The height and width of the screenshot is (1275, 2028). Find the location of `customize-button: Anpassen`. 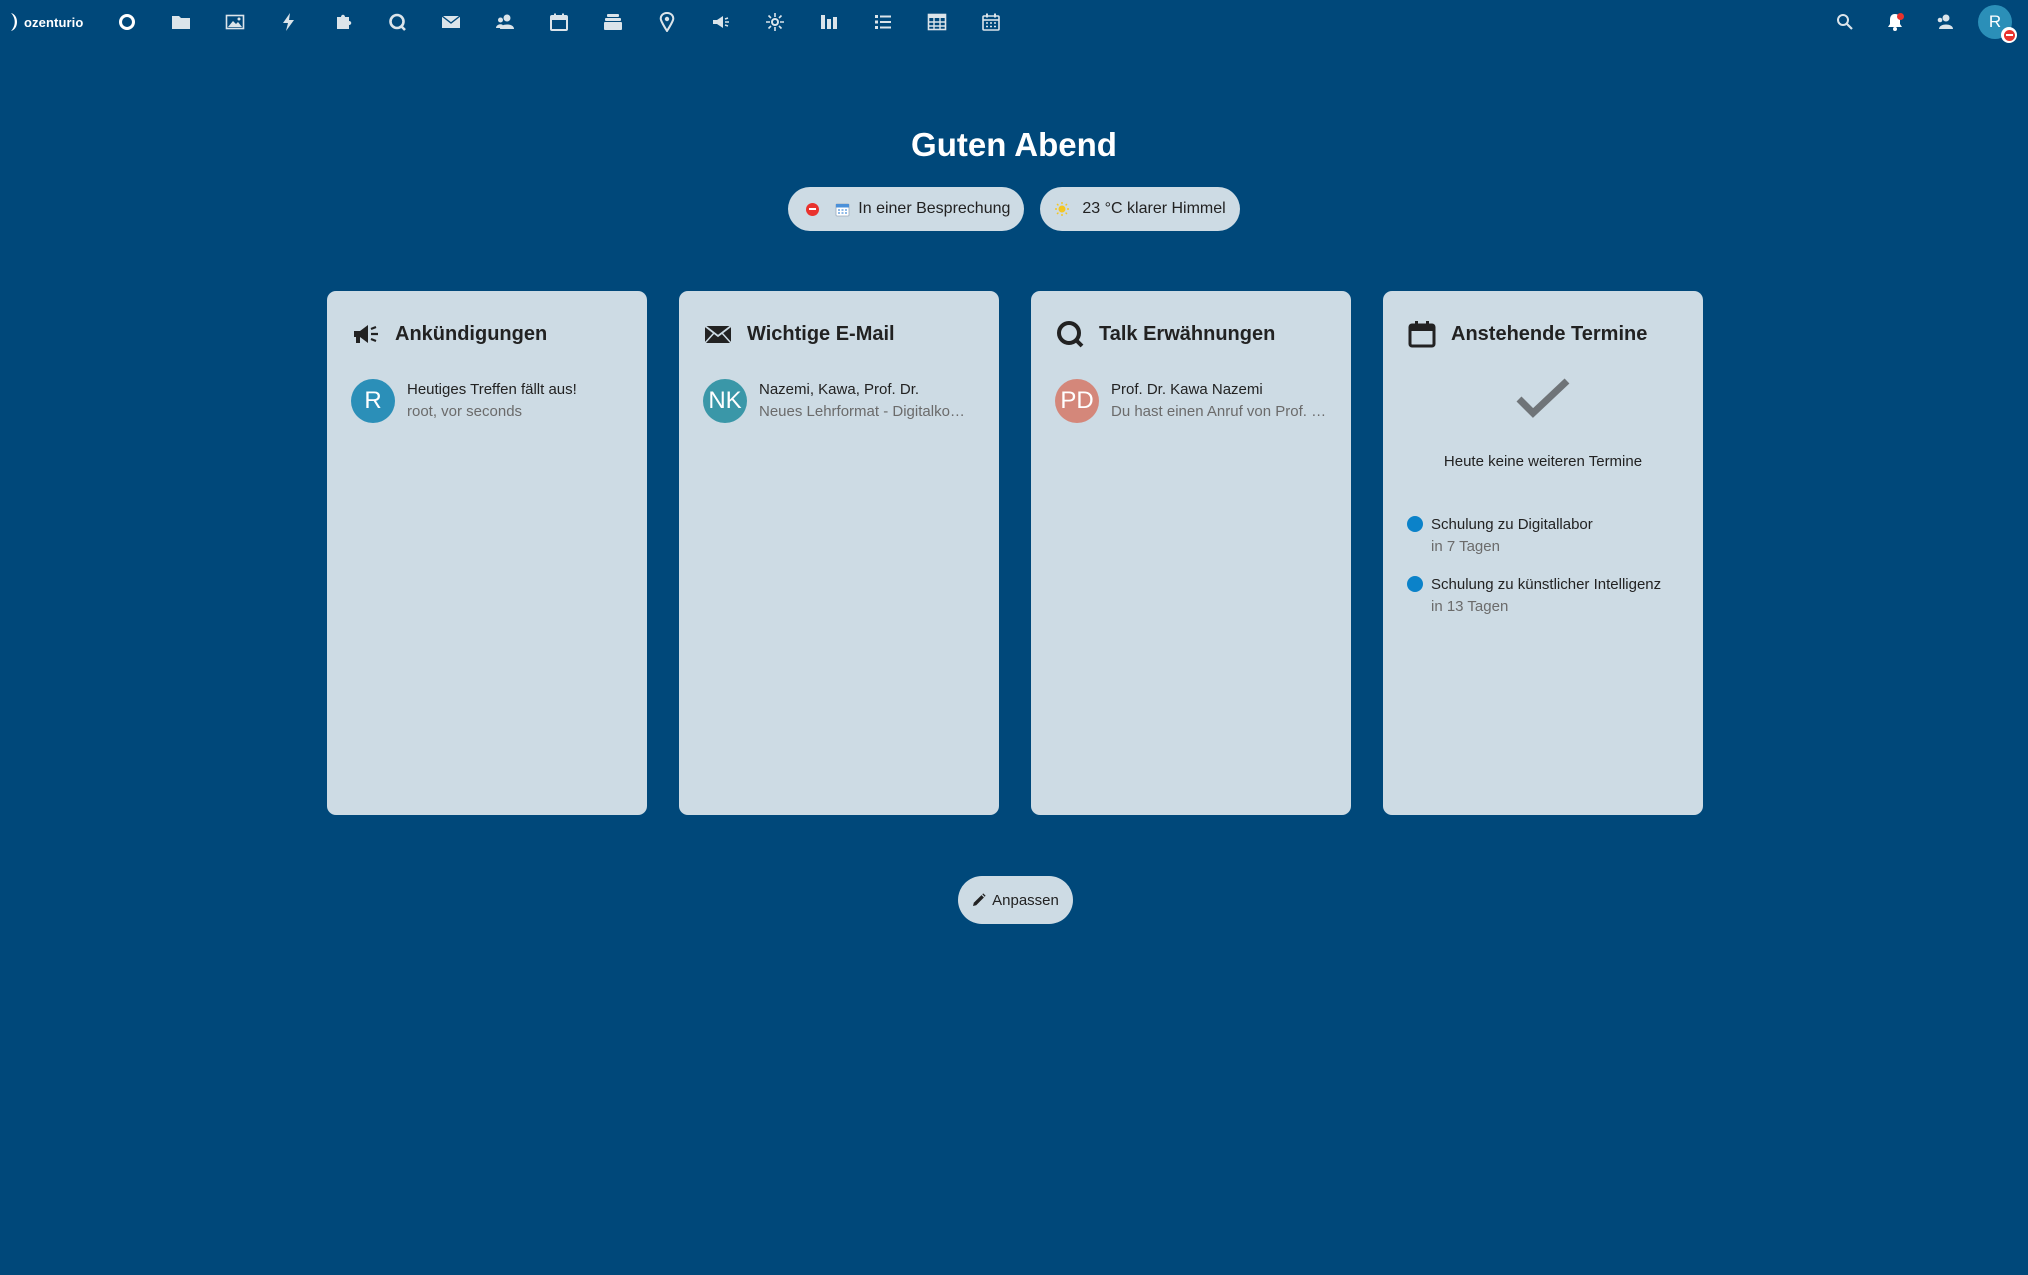

customize-button: Anpassen is located at coordinates (1015, 900).